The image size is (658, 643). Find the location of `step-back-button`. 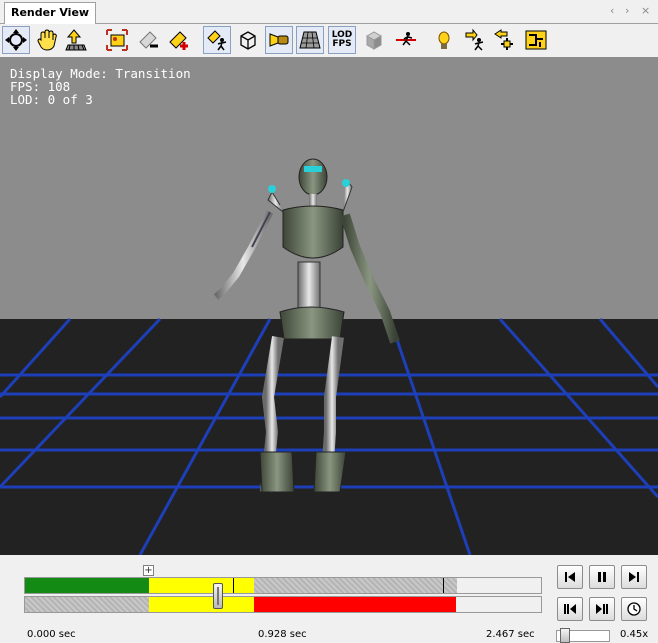

step-back-button is located at coordinates (570, 609).